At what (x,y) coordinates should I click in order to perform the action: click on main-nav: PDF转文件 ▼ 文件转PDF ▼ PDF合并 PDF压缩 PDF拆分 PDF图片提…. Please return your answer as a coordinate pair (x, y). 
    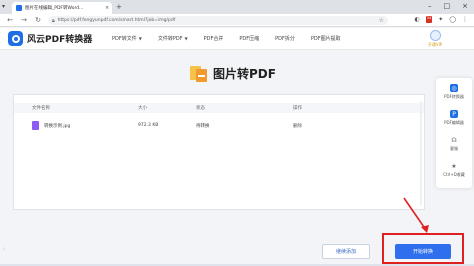
    Looking at the image, I should click on (226, 38).